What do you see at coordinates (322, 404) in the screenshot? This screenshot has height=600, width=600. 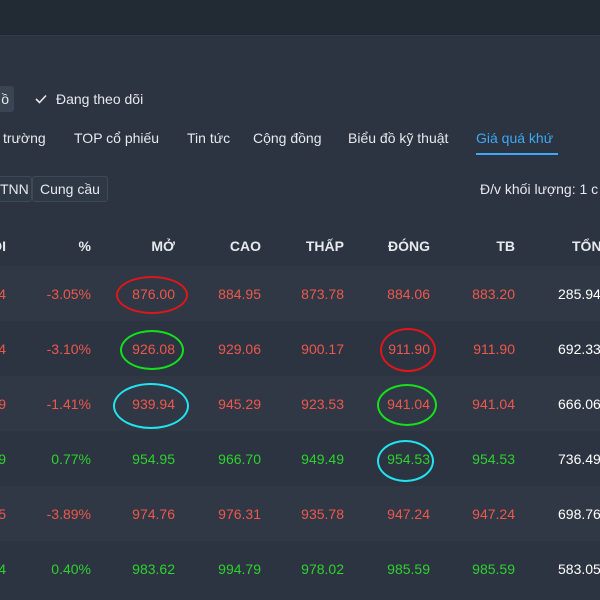 I see `cell-low: 923.53` at bounding box center [322, 404].